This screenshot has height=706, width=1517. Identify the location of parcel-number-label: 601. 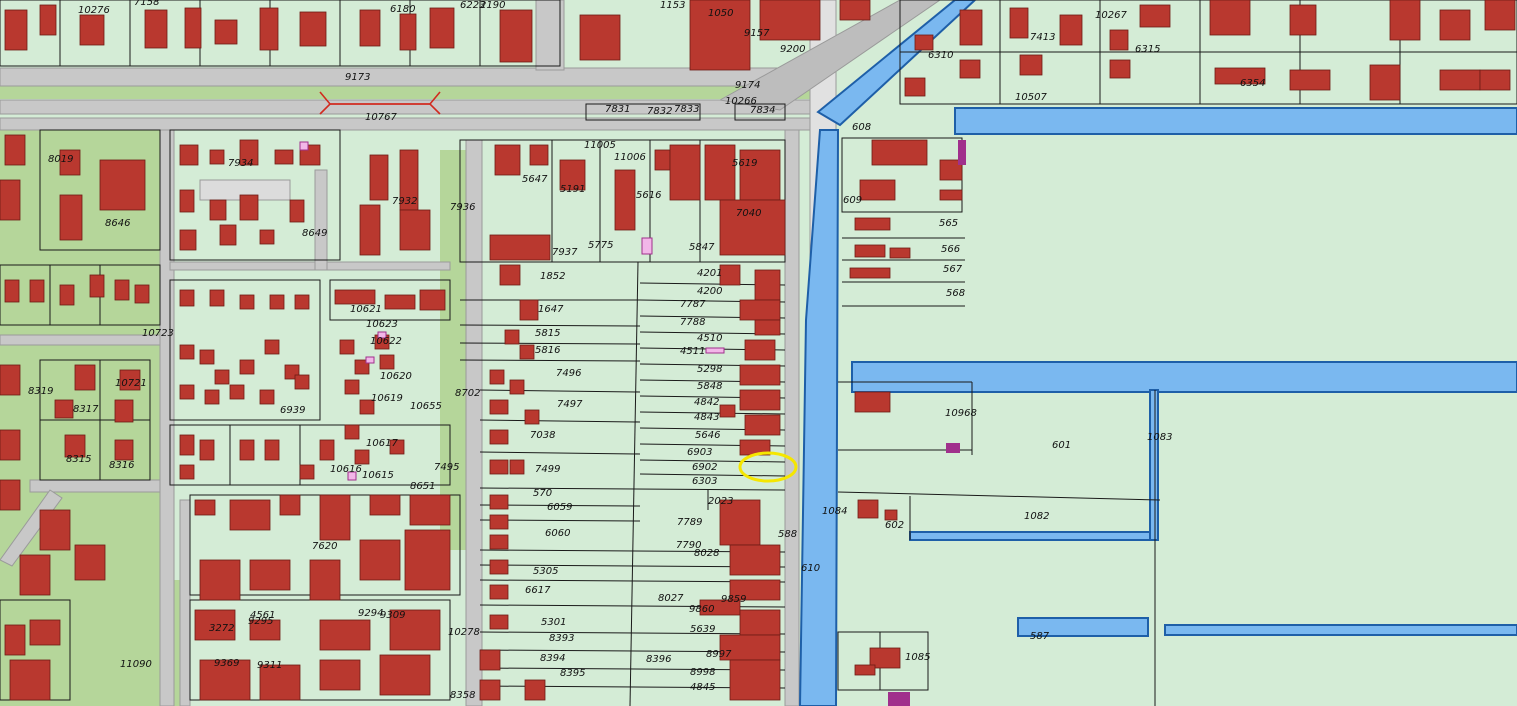
(1061, 445).